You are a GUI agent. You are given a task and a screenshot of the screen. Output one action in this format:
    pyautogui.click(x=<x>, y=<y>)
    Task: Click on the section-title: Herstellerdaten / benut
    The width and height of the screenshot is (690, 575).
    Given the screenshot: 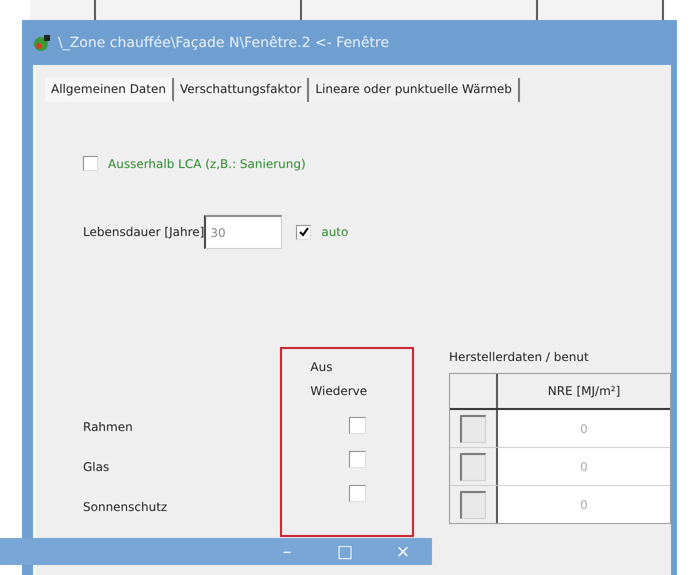 What is the action you would take?
    pyautogui.click(x=519, y=357)
    